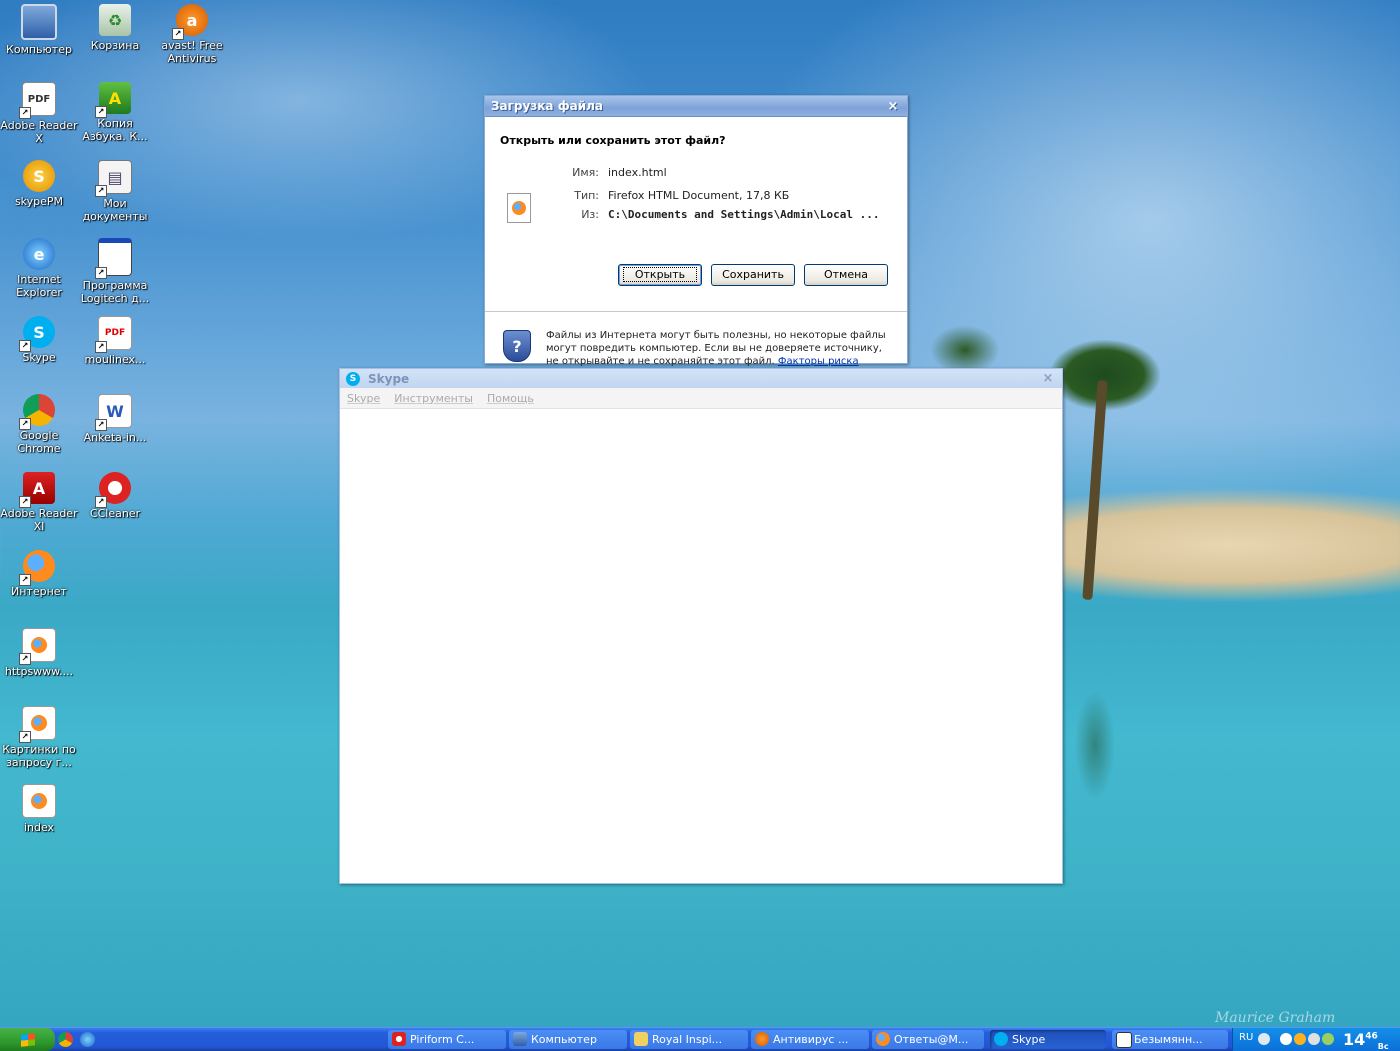  What do you see at coordinates (39, 357) in the screenshot?
I see `desktop-icon-label: Skype` at bounding box center [39, 357].